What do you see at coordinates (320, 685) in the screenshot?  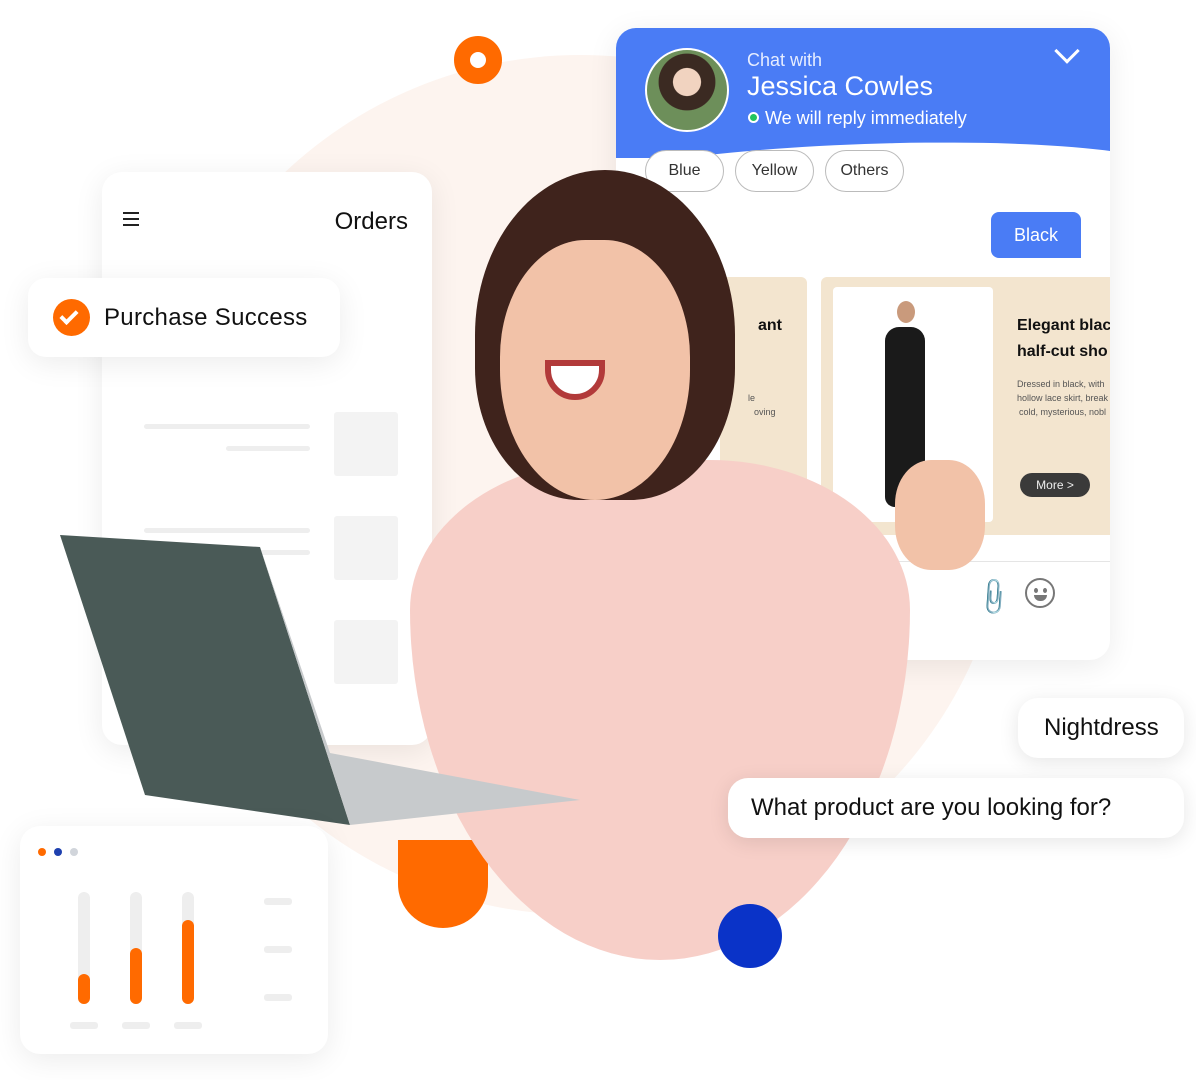 I see `laptop` at bounding box center [320, 685].